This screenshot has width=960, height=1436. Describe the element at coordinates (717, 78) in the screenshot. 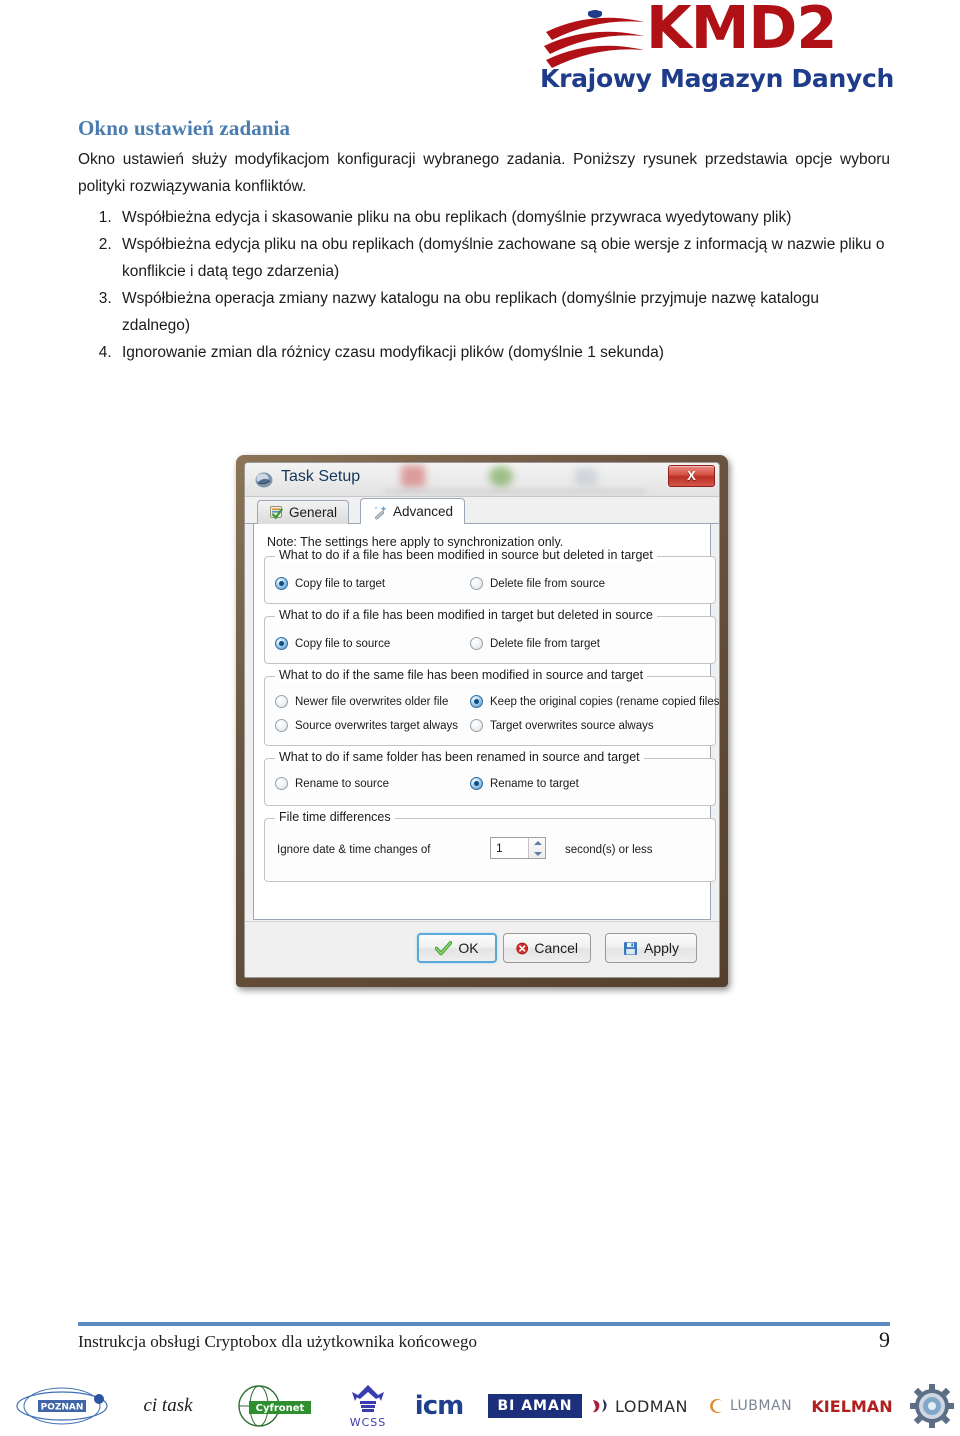

I see `kmd-subtitle: Krajowy Magazyn Danych` at that location.